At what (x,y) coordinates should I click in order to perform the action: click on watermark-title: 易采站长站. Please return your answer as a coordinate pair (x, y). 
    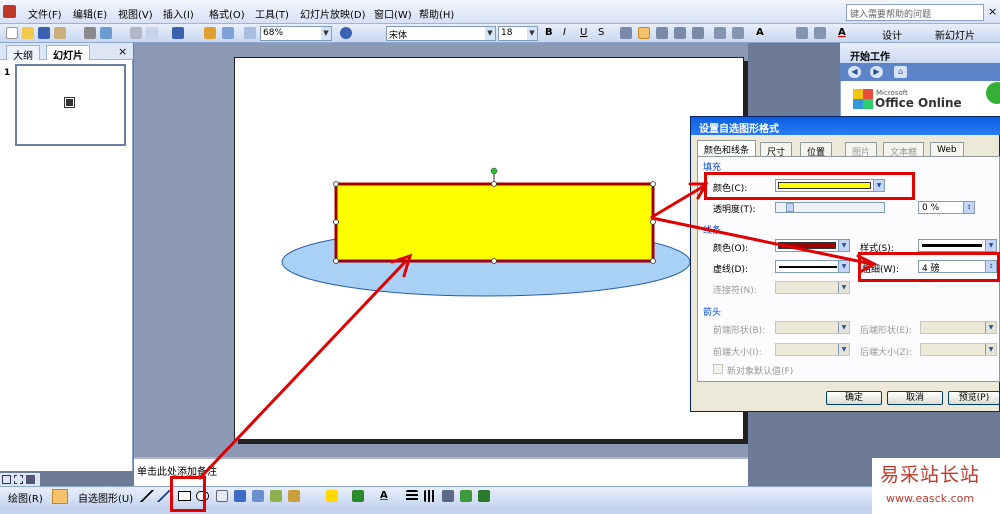
    Looking at the image, I should click on (930, 475).